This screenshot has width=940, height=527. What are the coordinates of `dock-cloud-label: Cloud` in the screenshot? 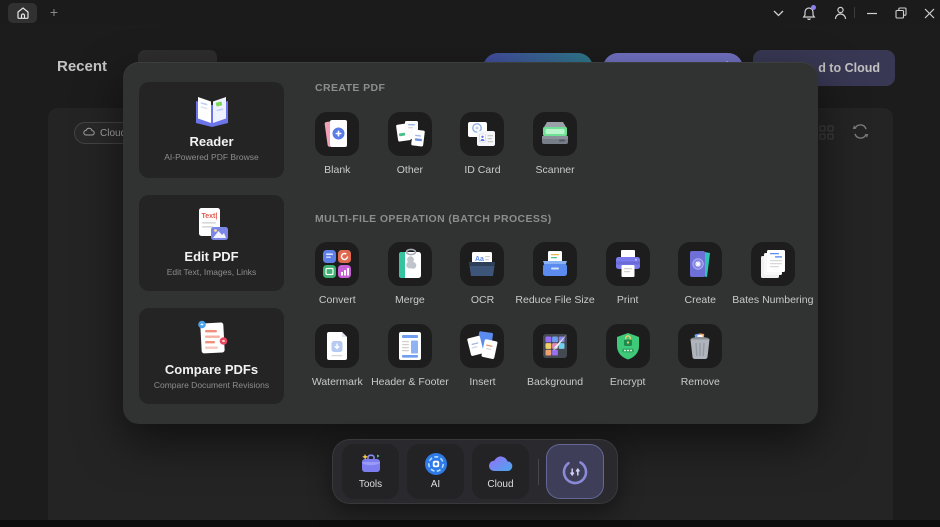 It's located at (500, 484).